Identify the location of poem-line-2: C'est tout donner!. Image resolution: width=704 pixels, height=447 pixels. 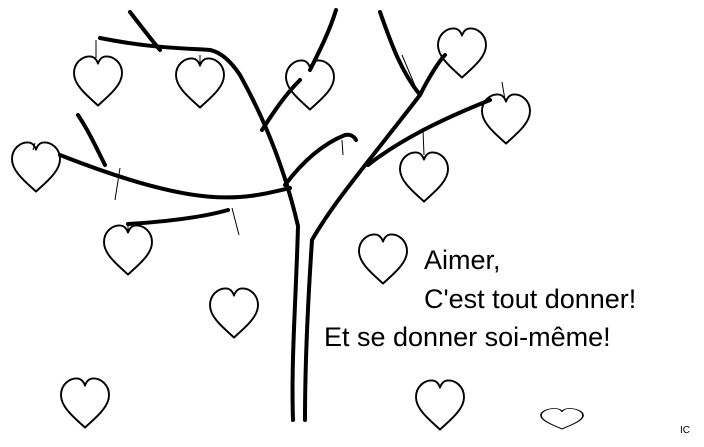
(530, 299).